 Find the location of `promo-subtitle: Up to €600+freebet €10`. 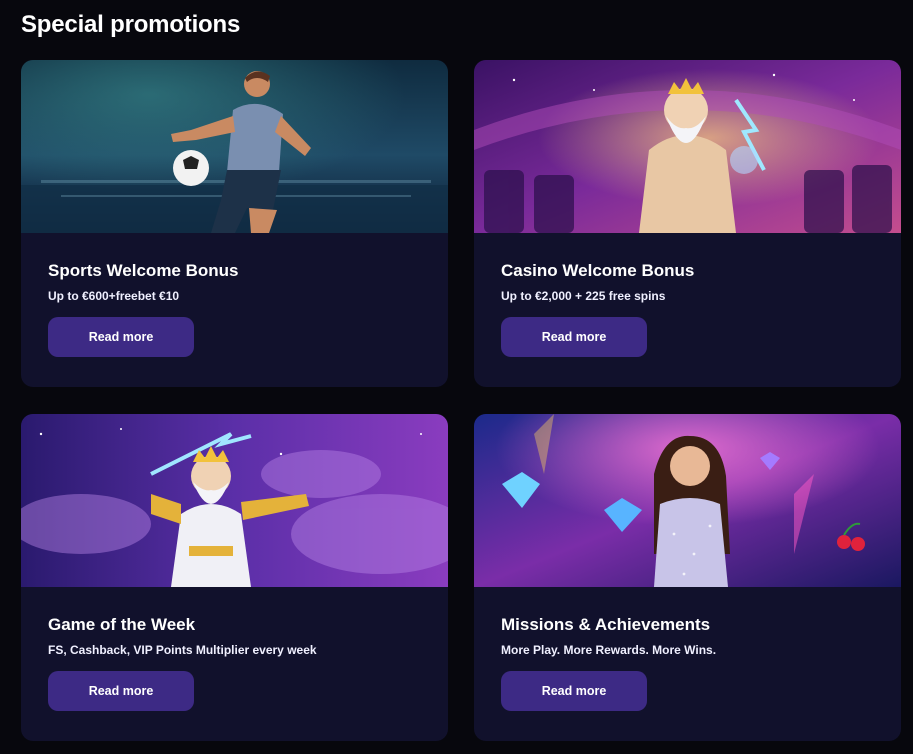

promo-subtitle: Up to €600+freebet €10 is located at coordinates (114, 296).